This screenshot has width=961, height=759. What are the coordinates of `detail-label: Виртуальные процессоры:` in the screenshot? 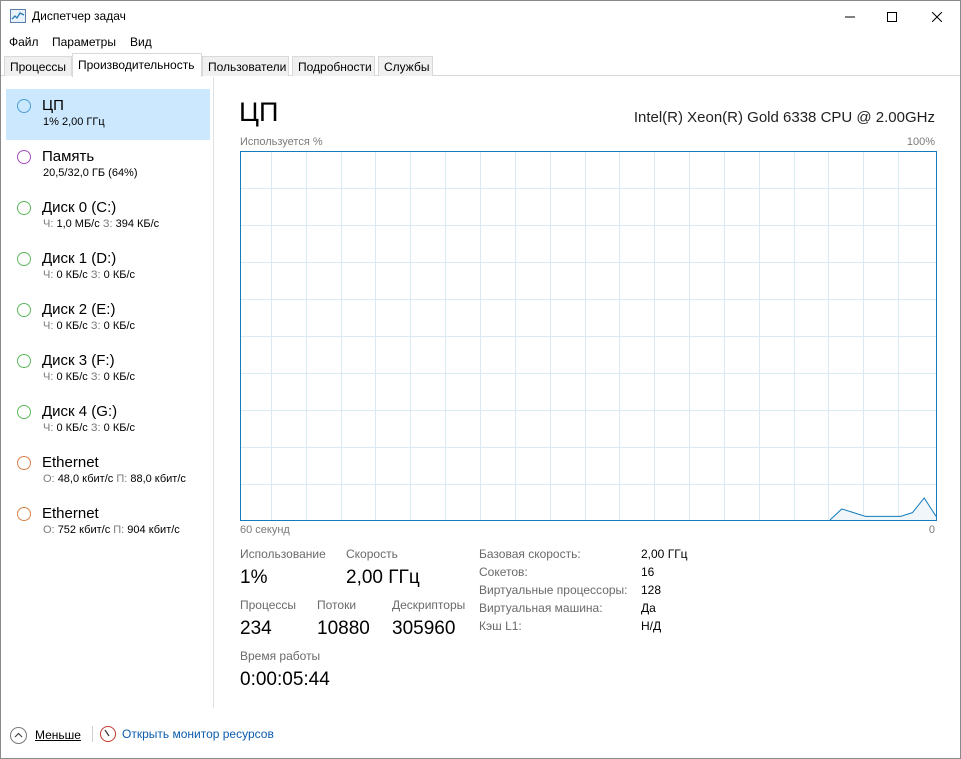 It's located at (553, 590).